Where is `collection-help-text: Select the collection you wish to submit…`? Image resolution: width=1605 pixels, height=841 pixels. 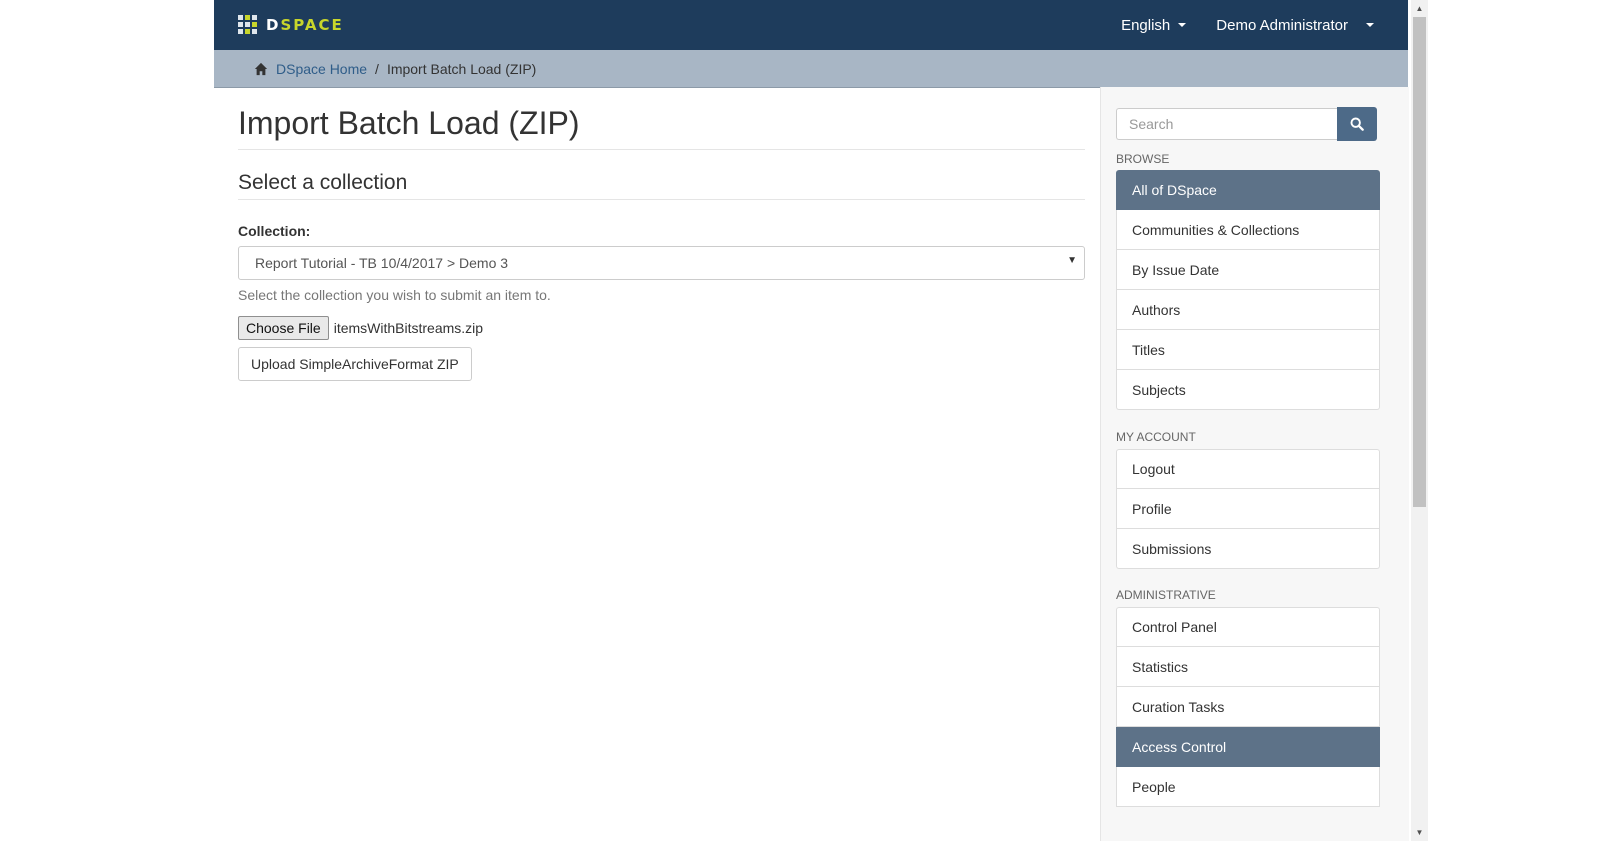 collection-help-text: Select the collection you wish to submit… is located at coordinates (394, 295).